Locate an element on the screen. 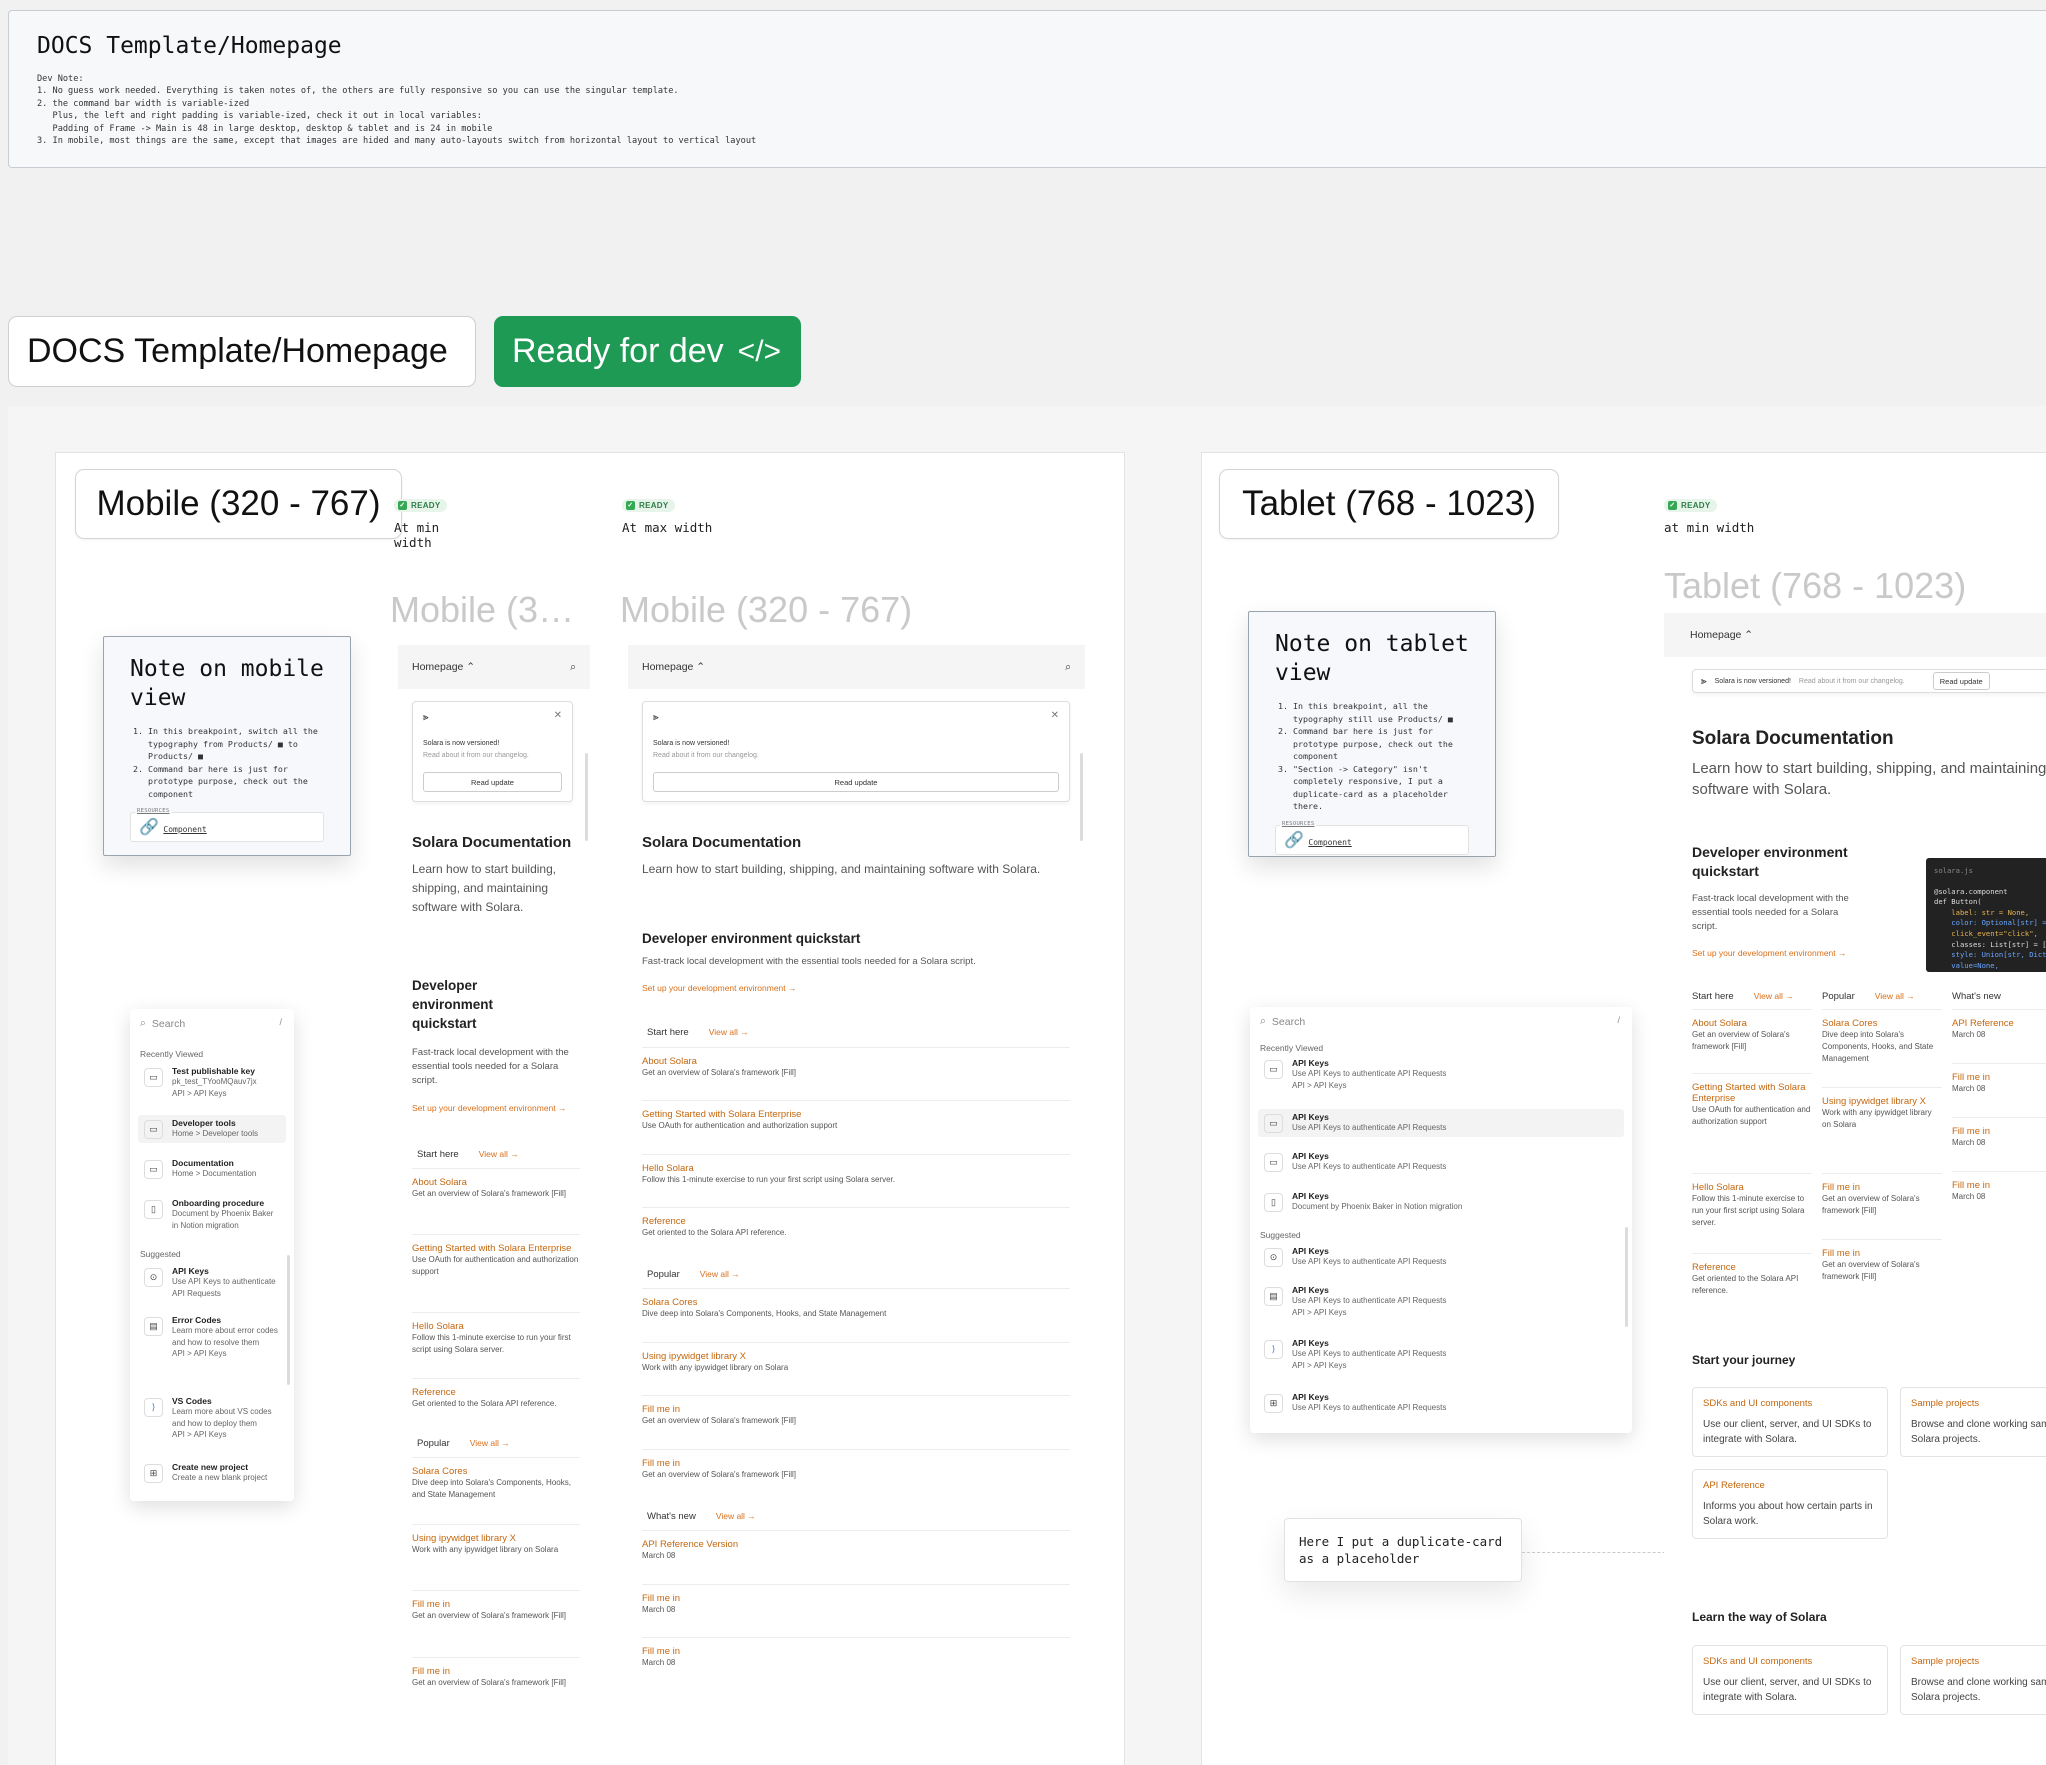 The image size is (2046, 1765). doc-title: Solara Documentation is located at coordinates (722, 842).